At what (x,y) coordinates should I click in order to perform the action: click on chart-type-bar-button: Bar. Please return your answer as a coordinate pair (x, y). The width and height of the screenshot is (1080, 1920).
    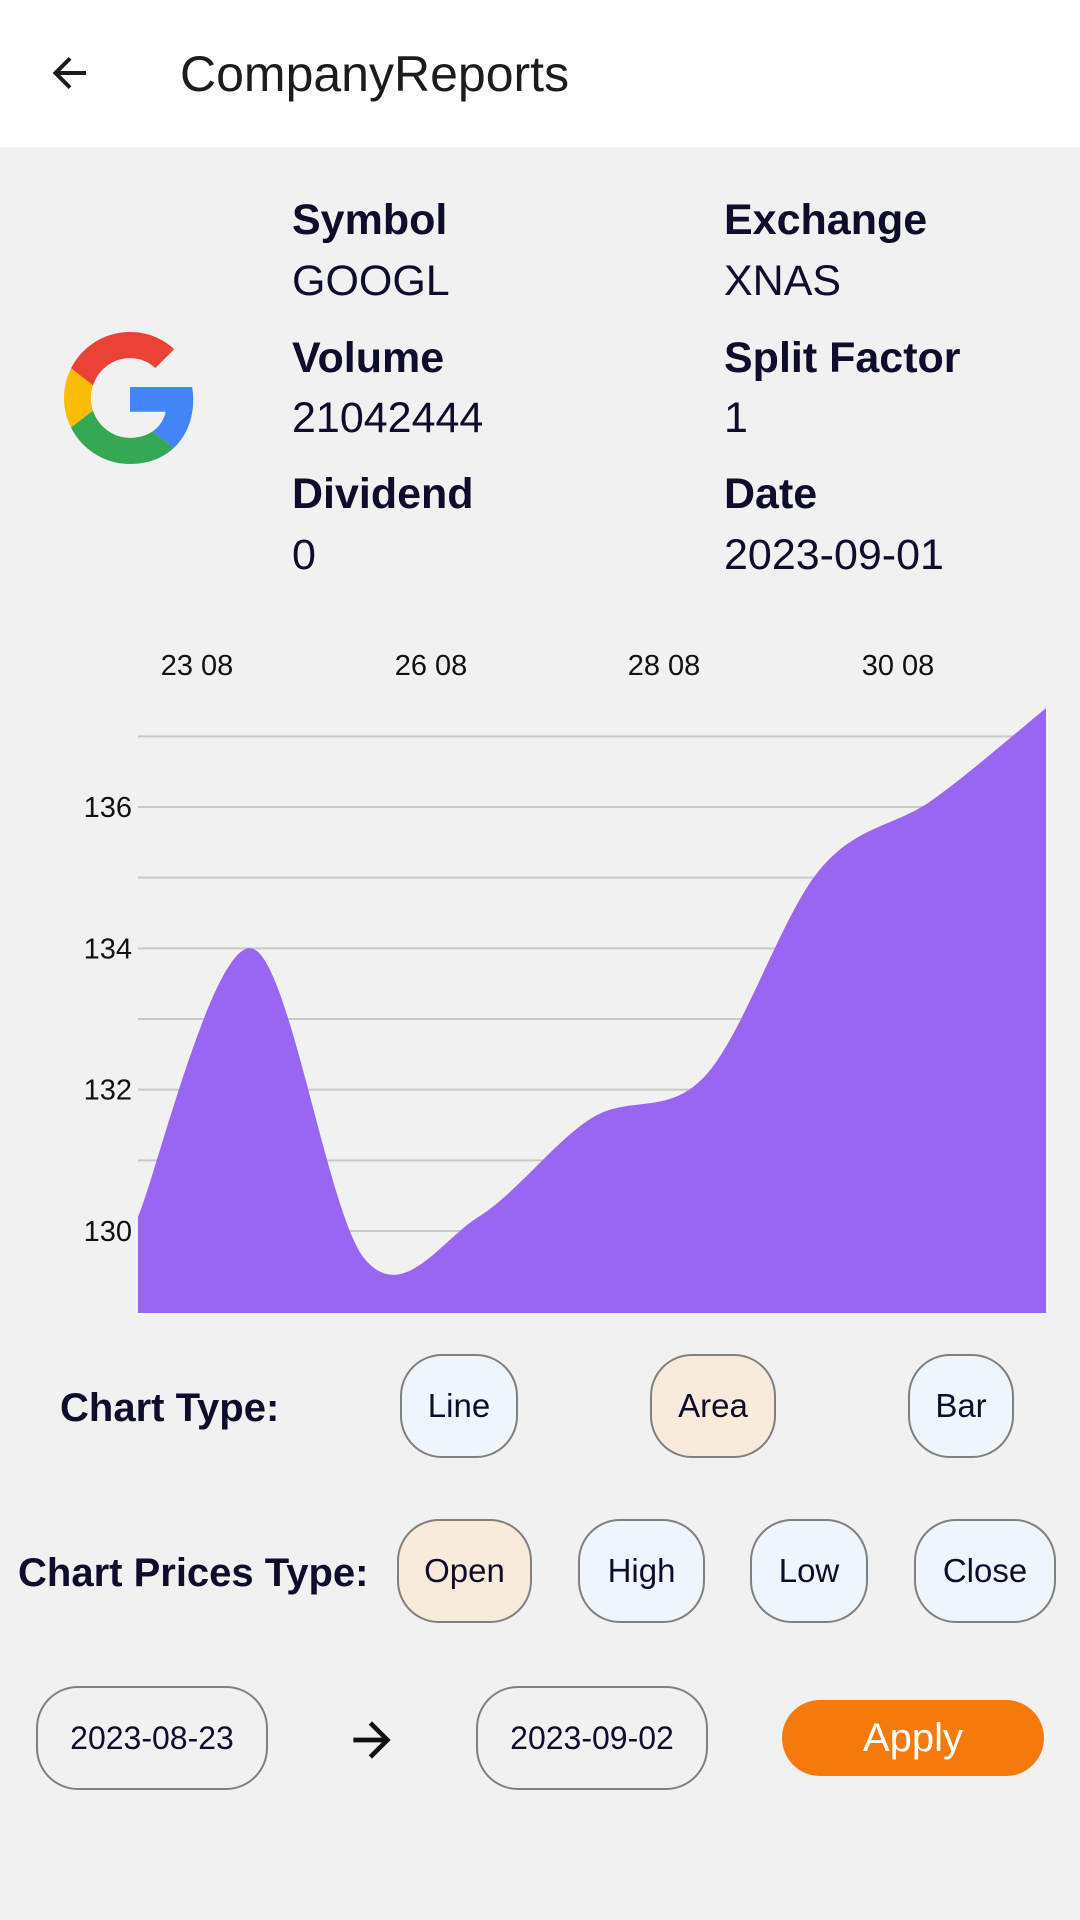
    Looking at the image, I should click on (961, 1406).